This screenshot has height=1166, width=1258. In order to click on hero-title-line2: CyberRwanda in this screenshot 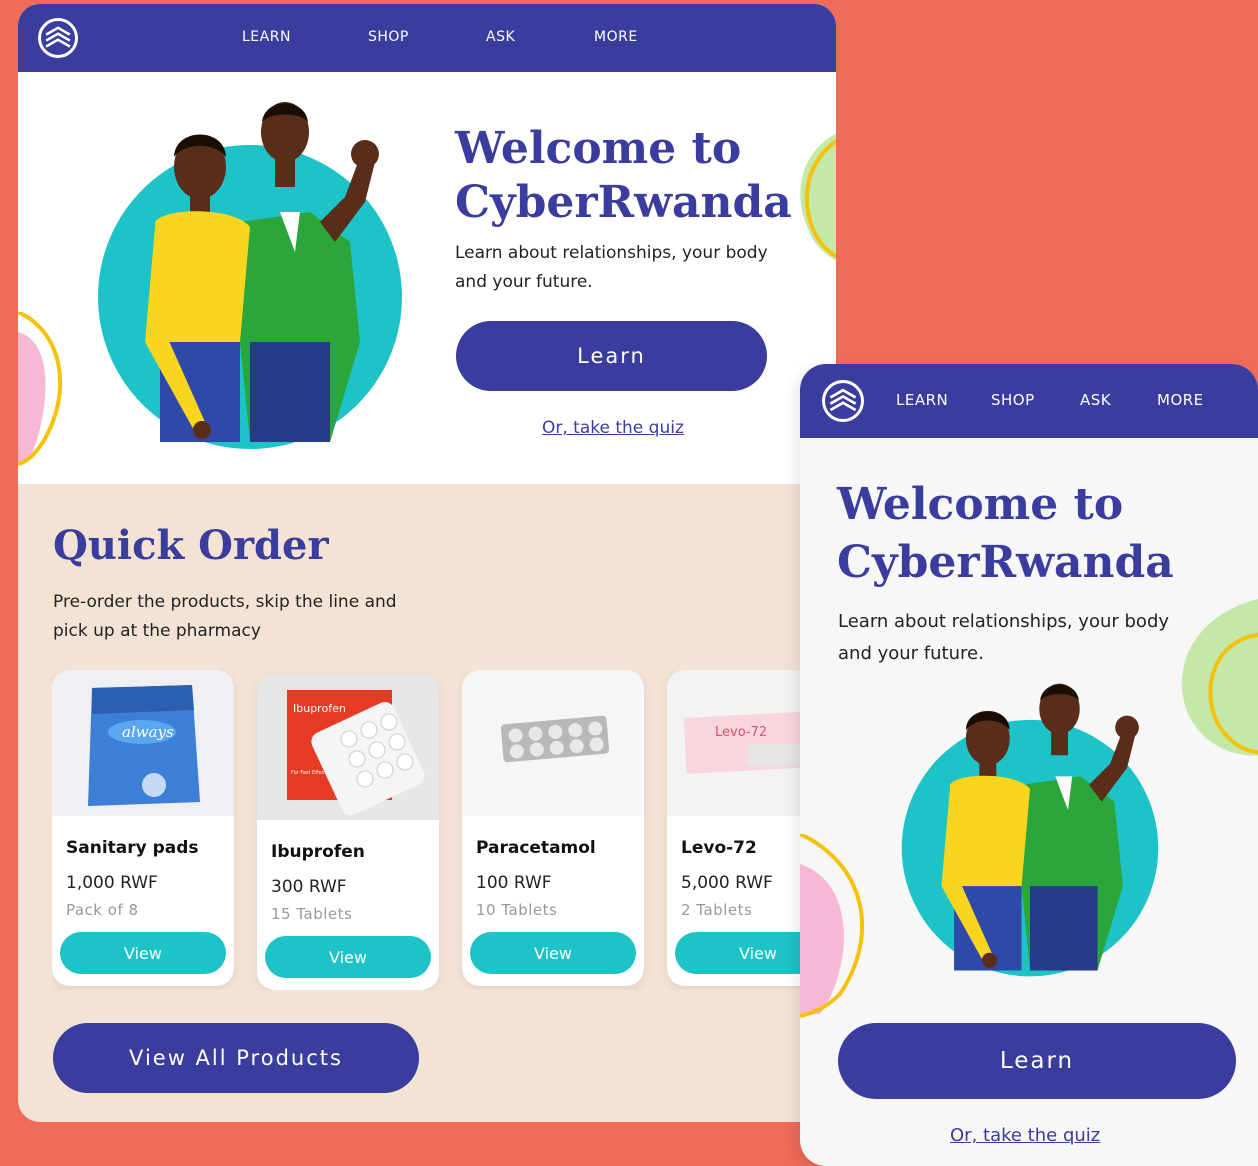, I will do `click(623, 202)`.